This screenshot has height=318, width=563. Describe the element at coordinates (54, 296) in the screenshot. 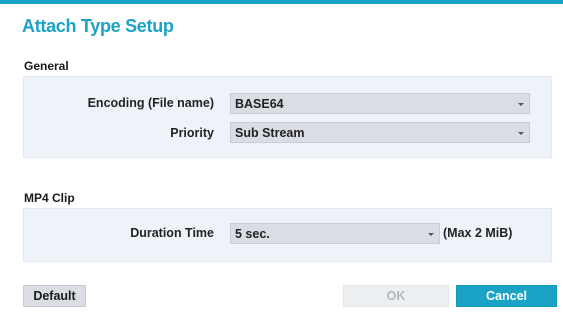

I see `default-button: Default` at that location.